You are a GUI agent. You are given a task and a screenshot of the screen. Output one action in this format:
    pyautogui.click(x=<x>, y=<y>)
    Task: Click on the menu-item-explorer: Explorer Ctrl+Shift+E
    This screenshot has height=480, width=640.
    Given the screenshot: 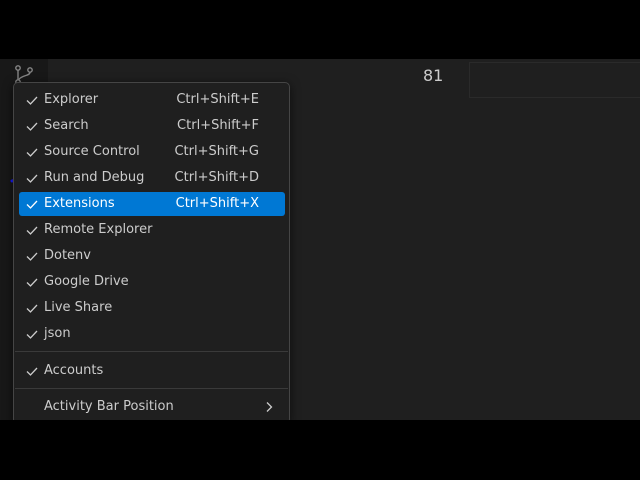 What is the action you would take?
    pyautogui.click(x=152, y=100)
    